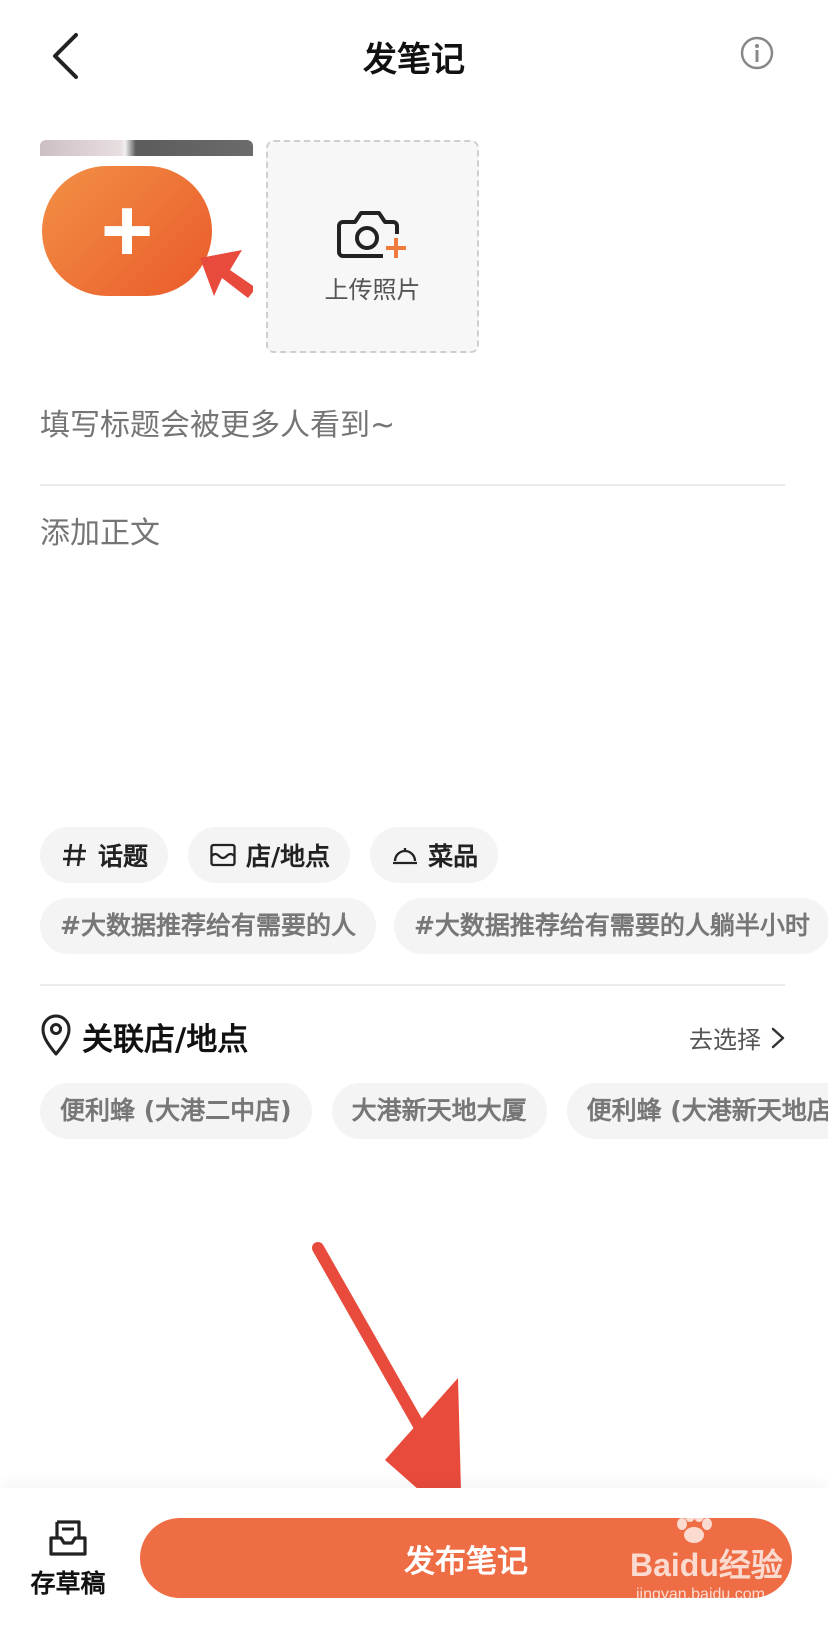 Image resolution: width=828 pixels, height=1641 pixels. I want to click on header-bar: 发笔记, so click(414, 55).